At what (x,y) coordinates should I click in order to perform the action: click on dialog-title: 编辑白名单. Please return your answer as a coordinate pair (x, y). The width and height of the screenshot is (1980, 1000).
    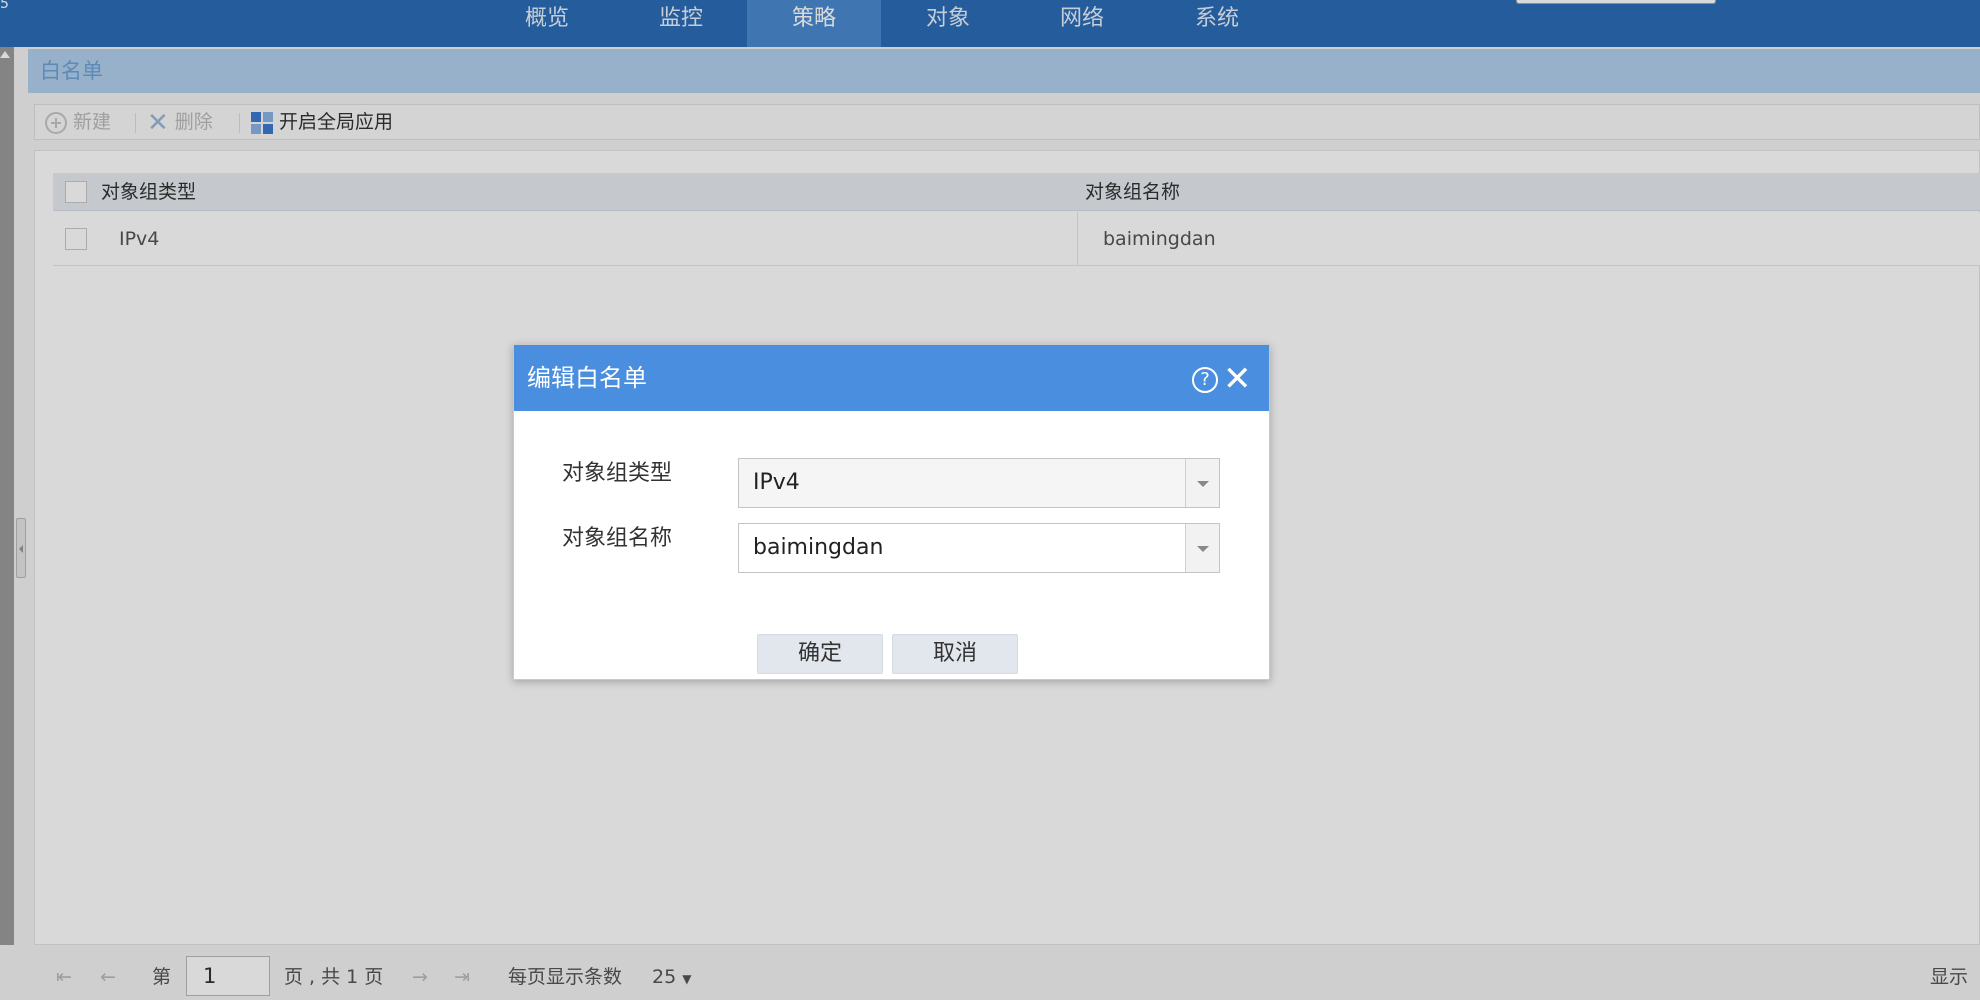
    Looking at the image, I should click on (587, 378).